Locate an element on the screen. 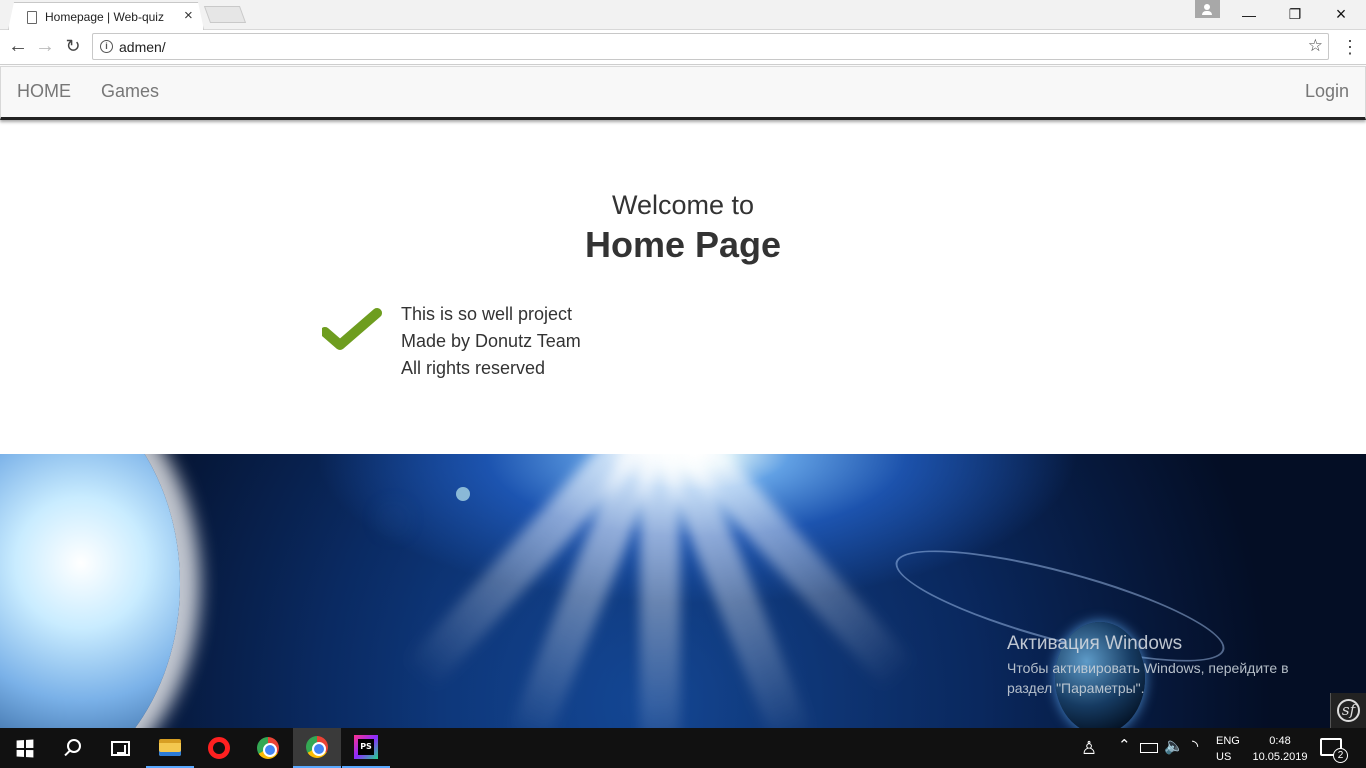 Image resolution: width=1366 pixels, height=768 pixels. battery-icon is located at coordinates (1149, 748).